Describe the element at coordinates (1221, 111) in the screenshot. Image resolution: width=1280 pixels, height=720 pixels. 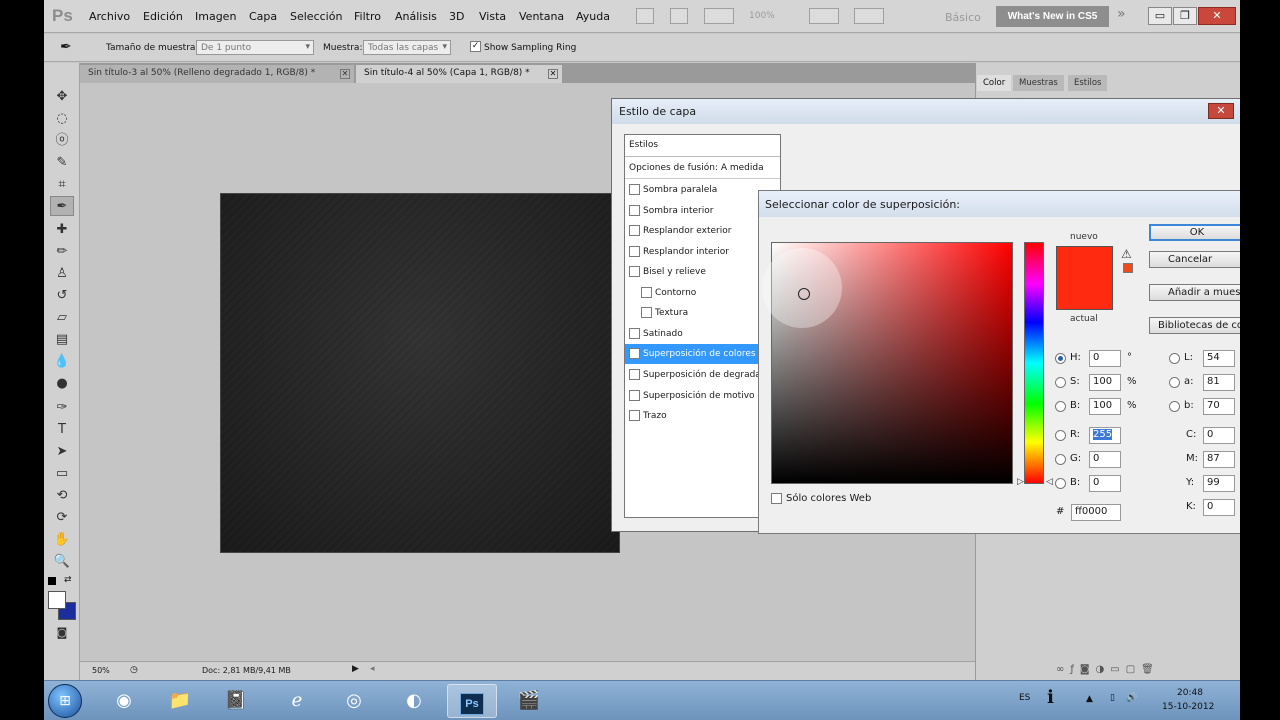
I see `layer-style-close-button: ✕` at that location.